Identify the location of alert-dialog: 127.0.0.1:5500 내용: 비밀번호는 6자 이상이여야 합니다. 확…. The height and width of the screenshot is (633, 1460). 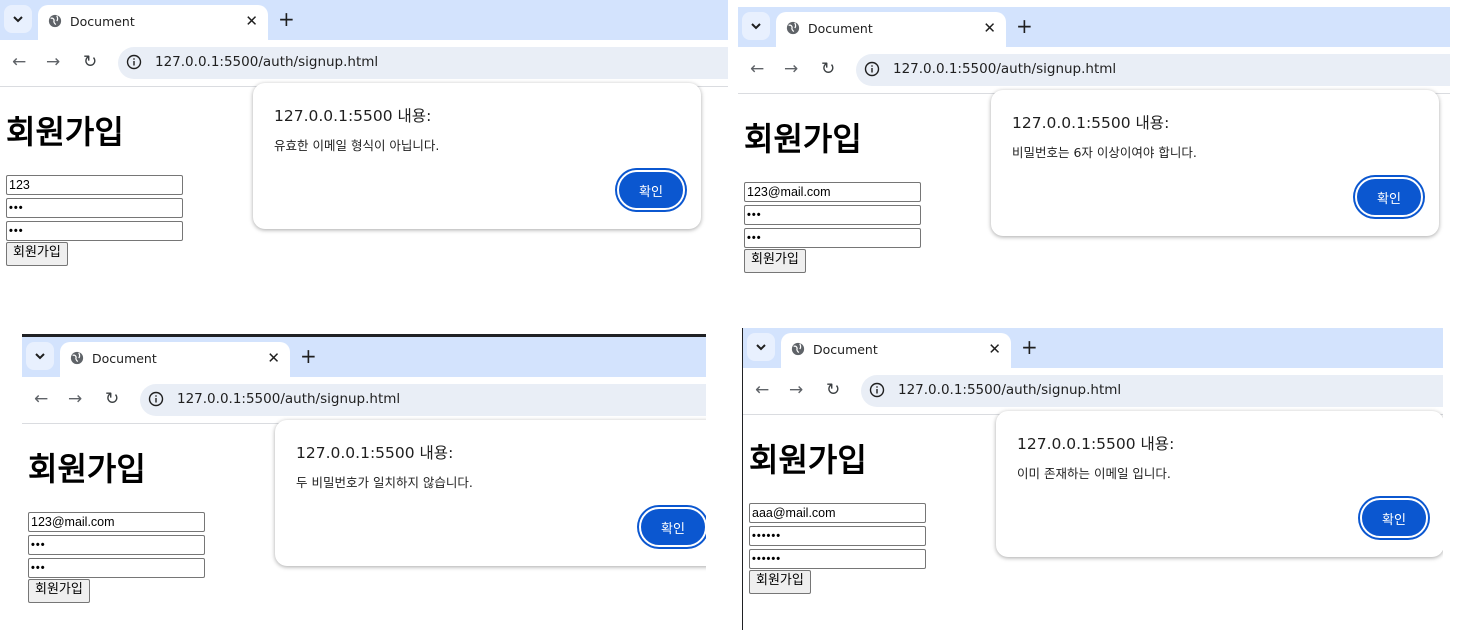
(1215, 163).